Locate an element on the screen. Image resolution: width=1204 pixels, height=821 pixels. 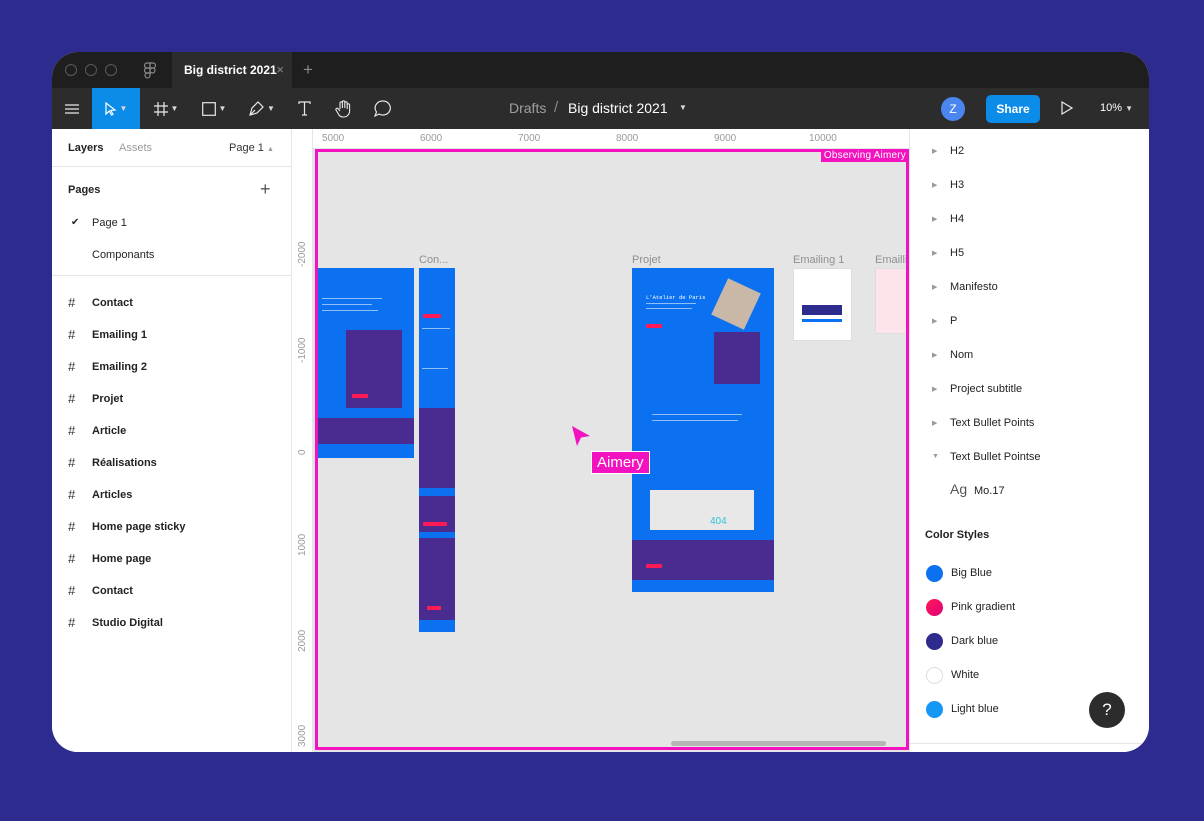
pen-tool-button: ▼ is located at coordinates (262, 108).